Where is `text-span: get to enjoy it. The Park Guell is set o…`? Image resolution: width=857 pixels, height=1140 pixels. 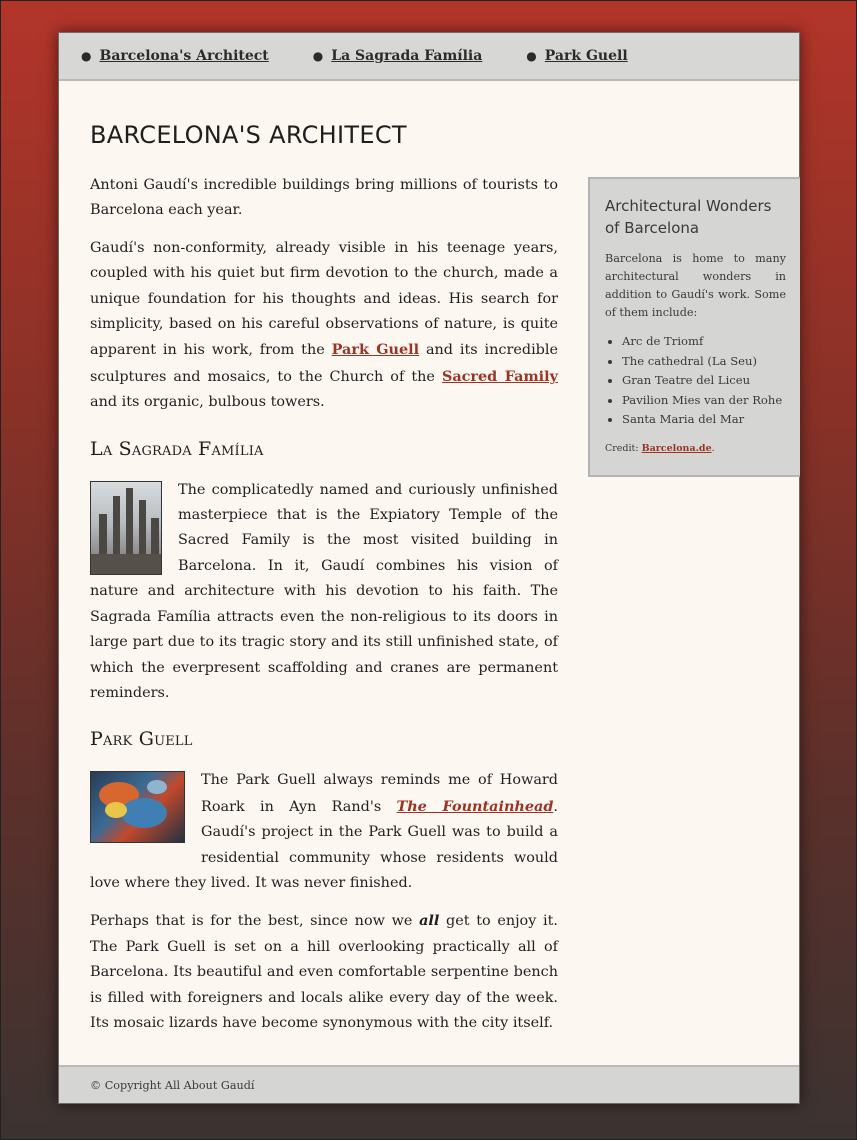
text-span: get to enjoy it. The Park Guell is set o… is located at coordinates (324, 972).